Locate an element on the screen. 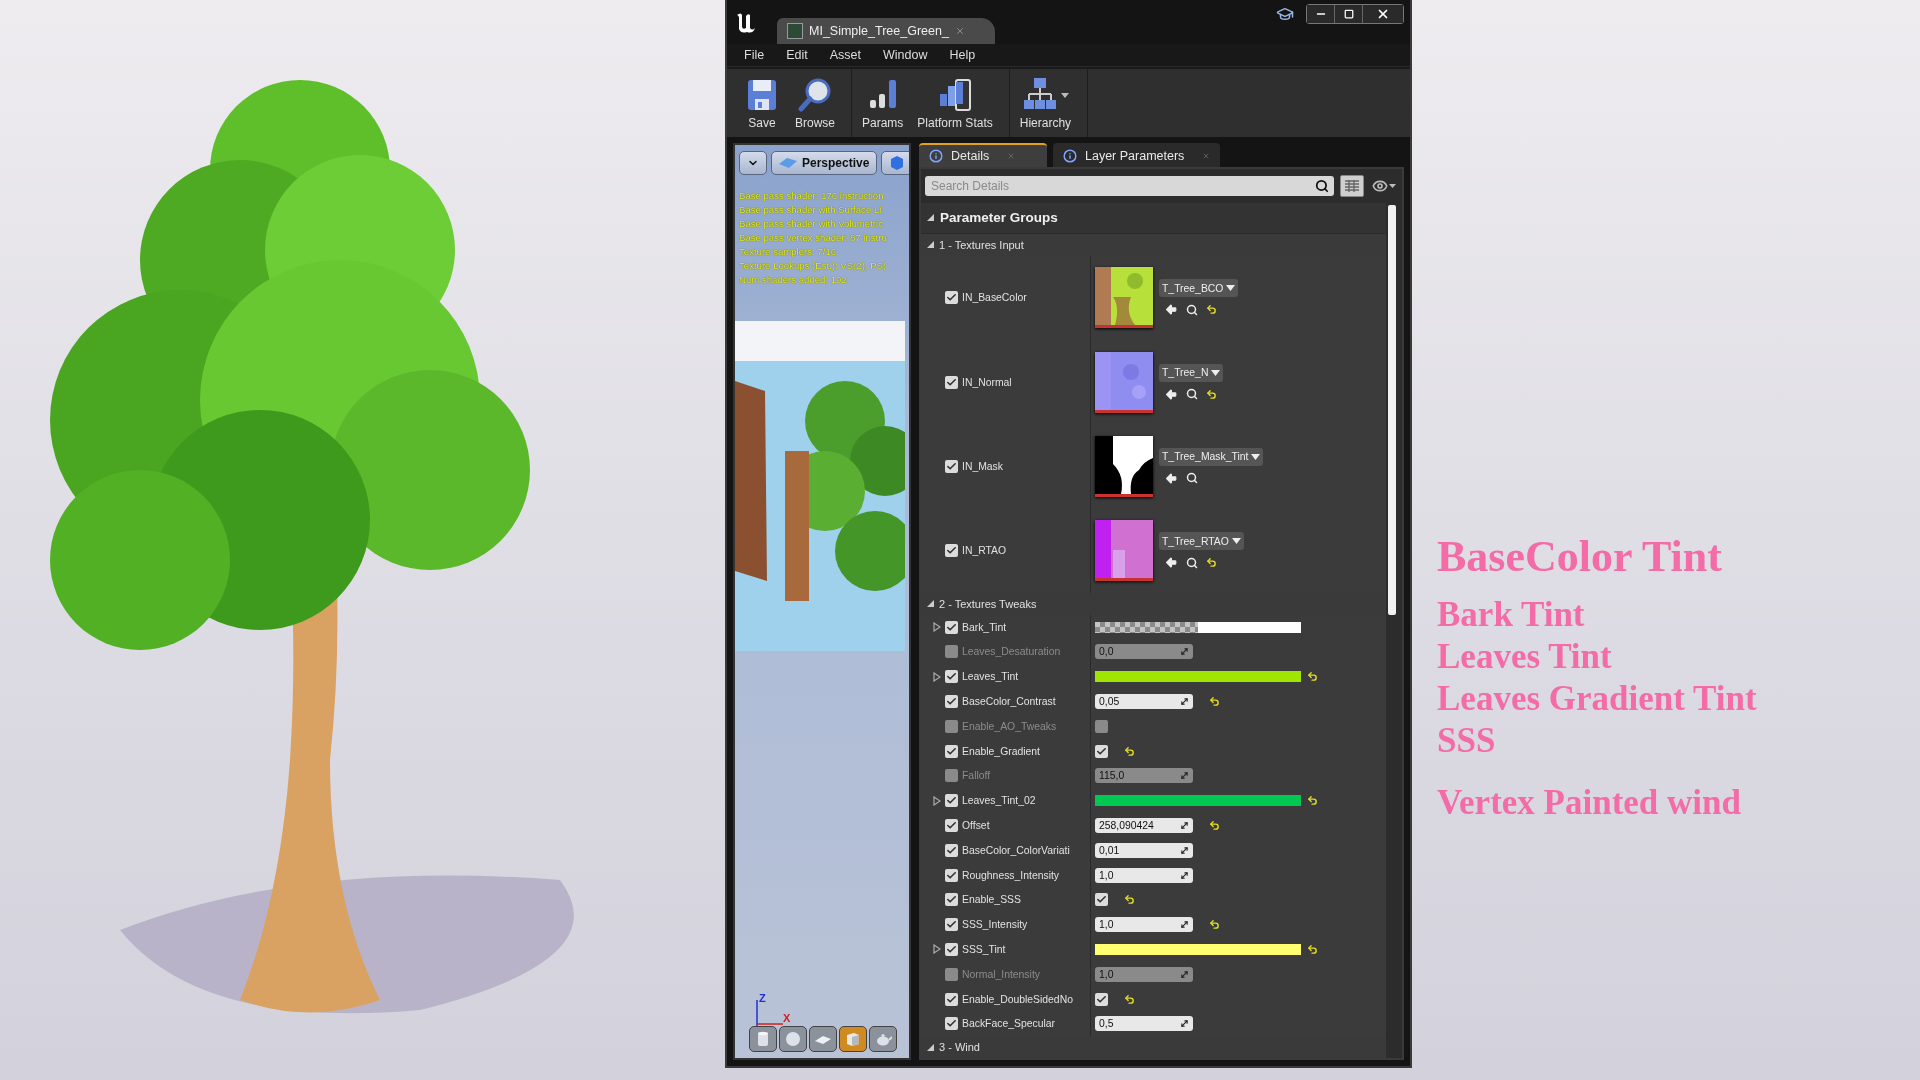 Image resolution: width=1920 pixels, height=1080 pixels. visibility-button is located at coordinates (1384, 186).